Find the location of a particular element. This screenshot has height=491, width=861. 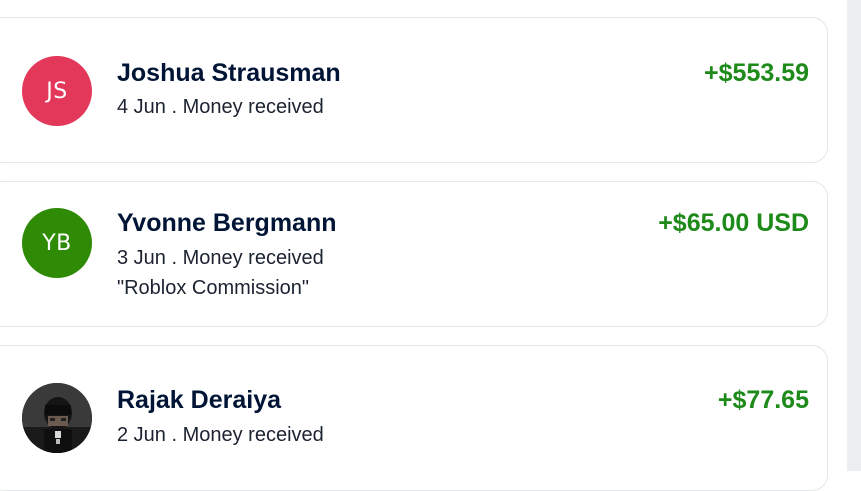

payer-name: Joshua Strausman is located at coordinates (229, 73).